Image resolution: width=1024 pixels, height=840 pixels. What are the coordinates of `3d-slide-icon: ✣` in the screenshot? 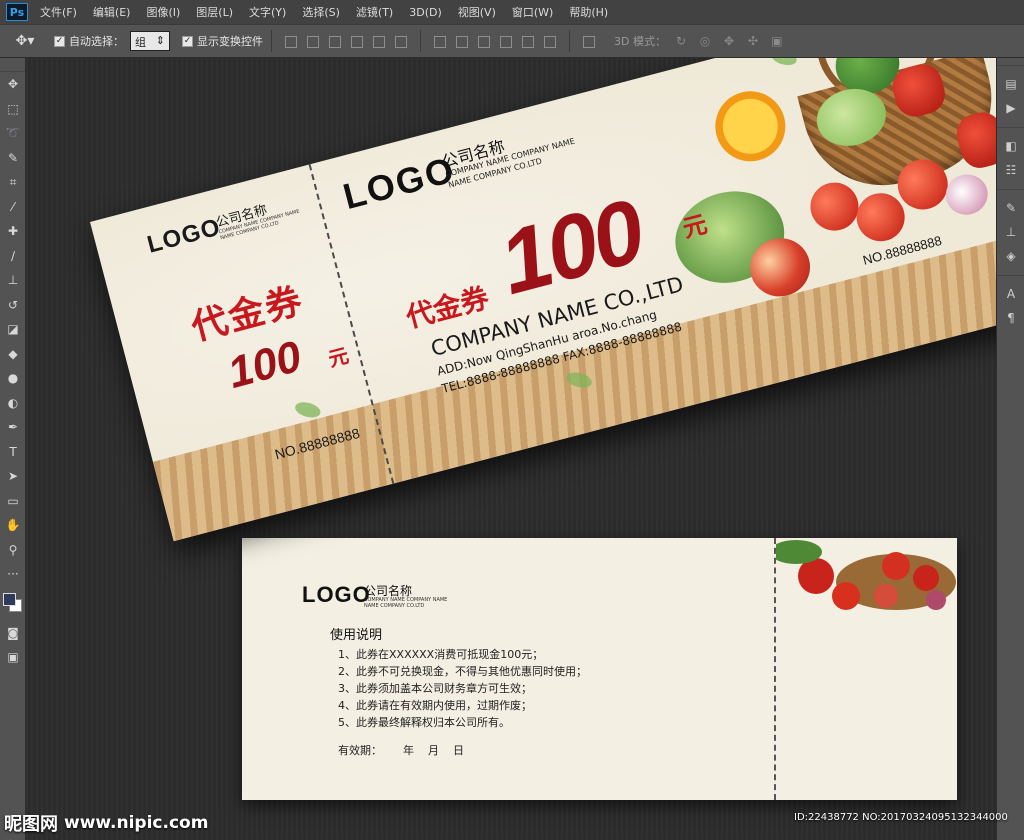 It's located at (753, 41).